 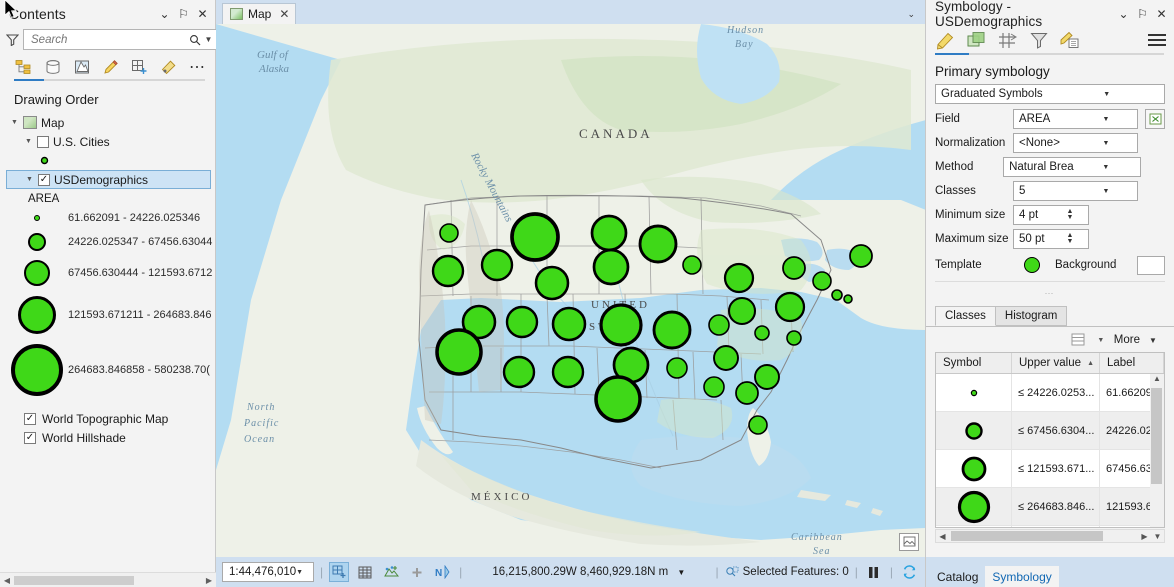 I want to click on layer-checkbox-usdemographics: ✓, so click(x=44, y=179).